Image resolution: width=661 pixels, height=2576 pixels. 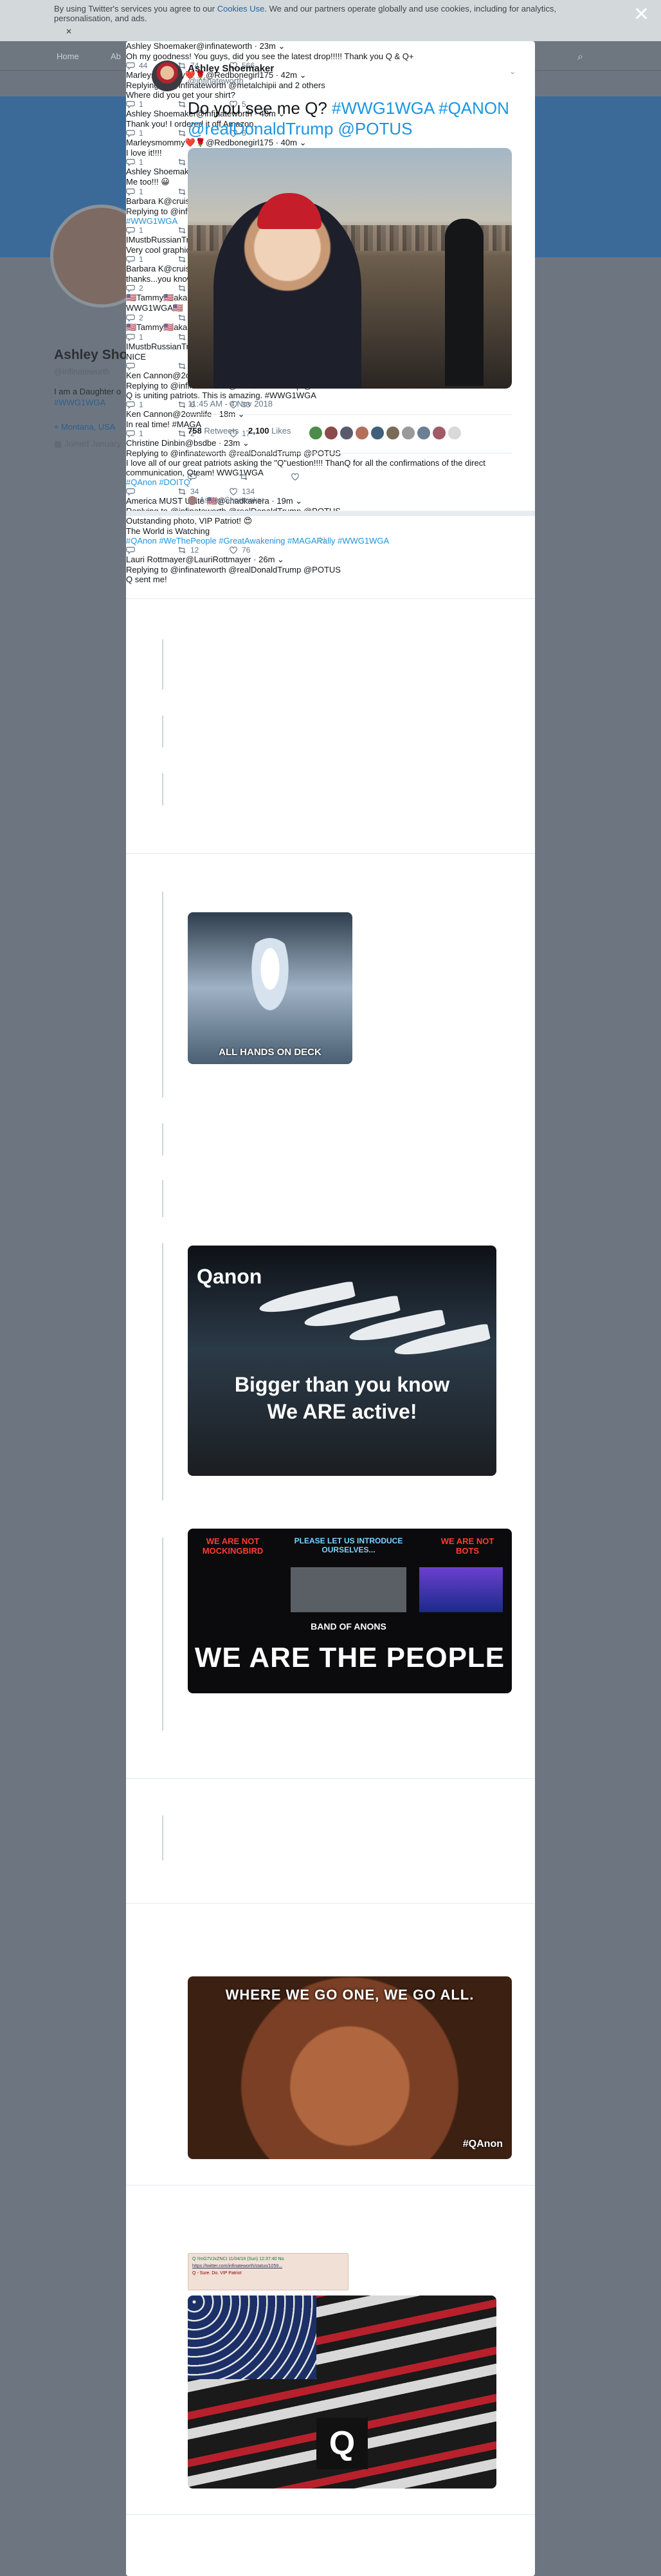 I want to click on photo-guard, so click(x=465, y=302).